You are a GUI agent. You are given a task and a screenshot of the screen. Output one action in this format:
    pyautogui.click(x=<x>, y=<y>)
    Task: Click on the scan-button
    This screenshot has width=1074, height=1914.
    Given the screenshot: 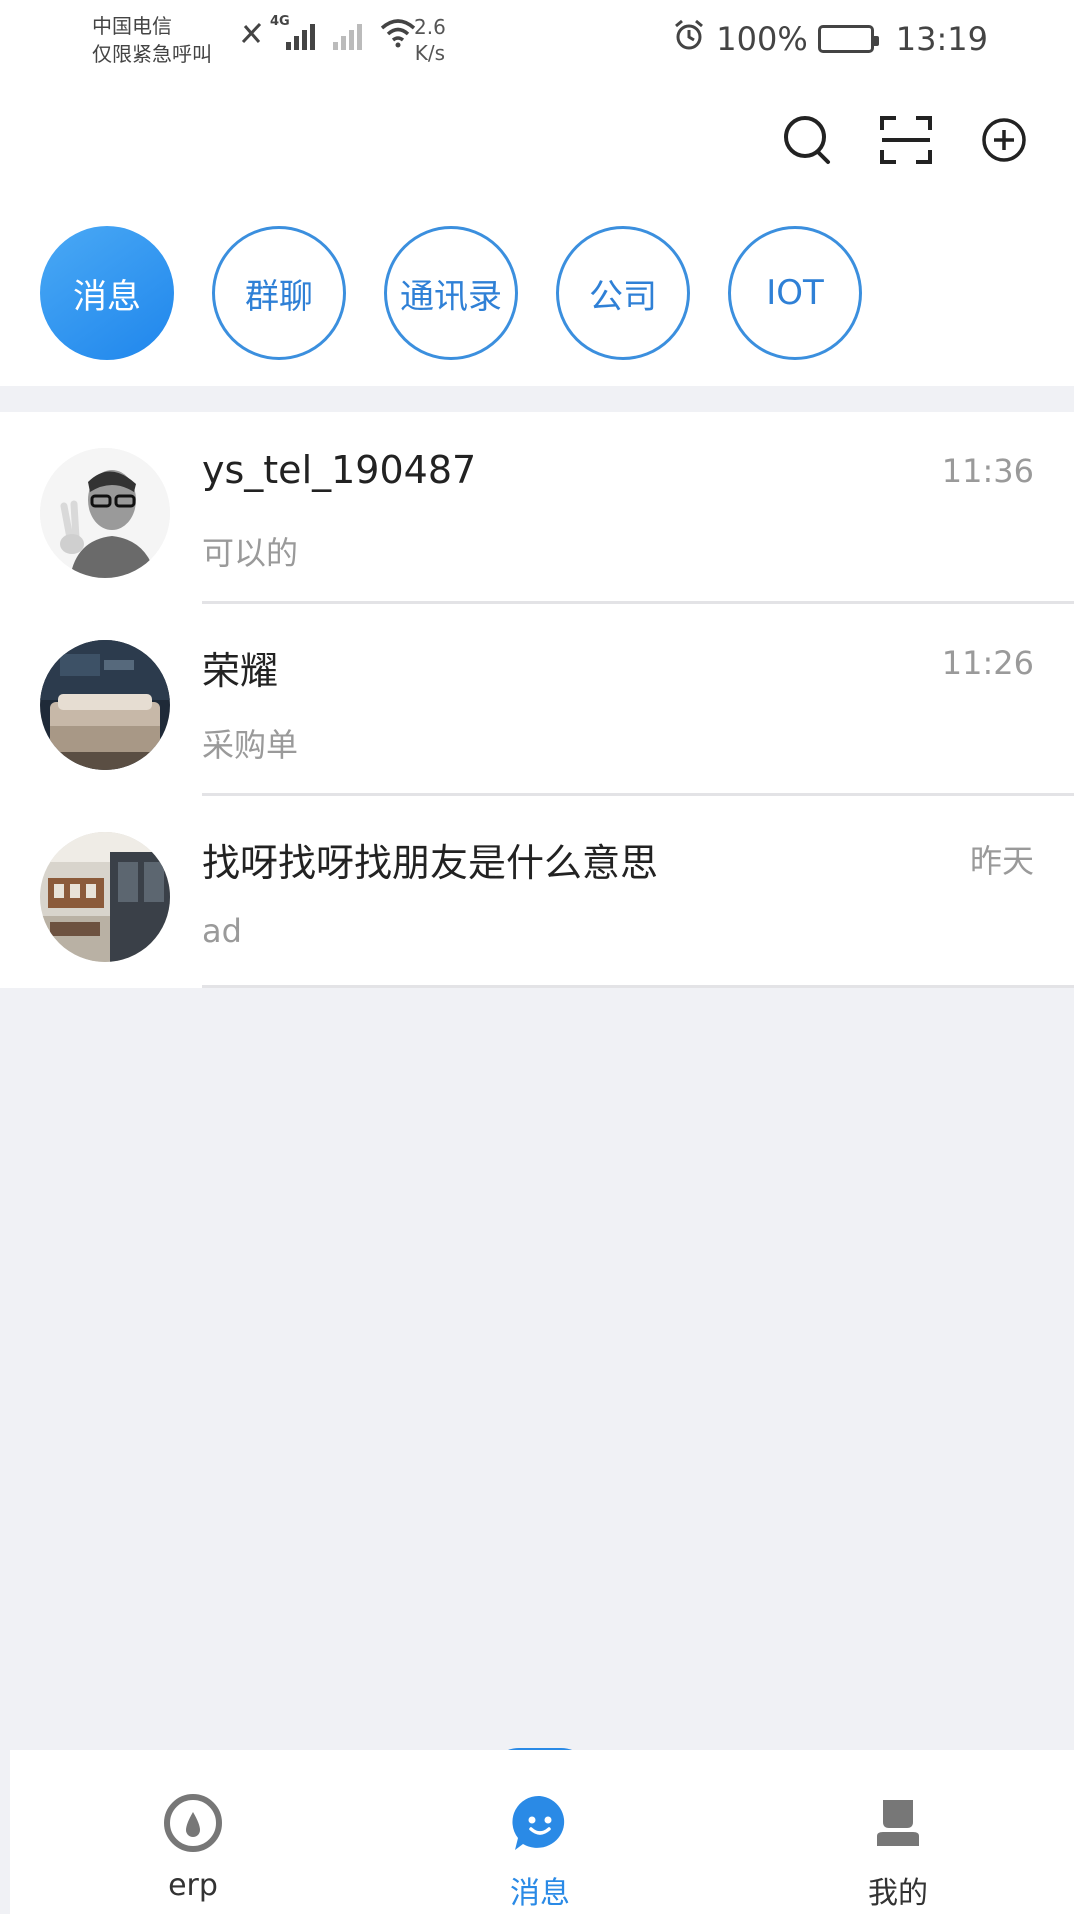 What is the action you would take?
    pyautogui.click(x=906, y=140)
    